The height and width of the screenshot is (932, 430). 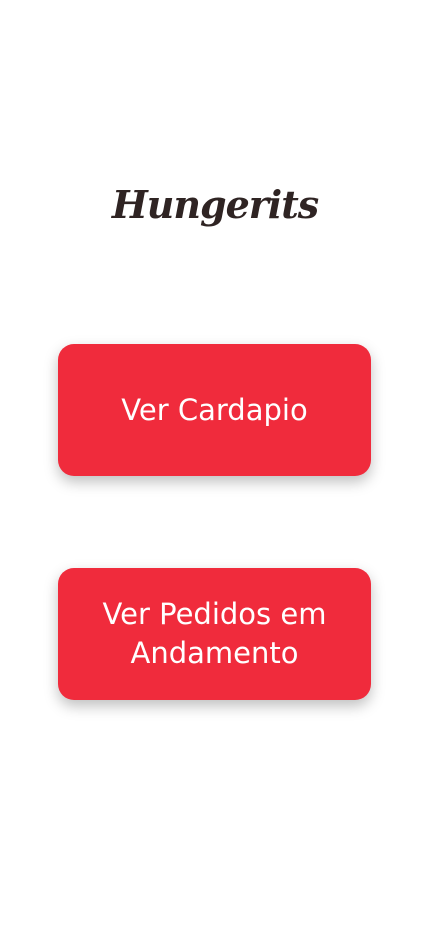 I want to click on view-orders-in-progress-button-label: Ver Pedidos em Andamento, so click(x=214, y=633).